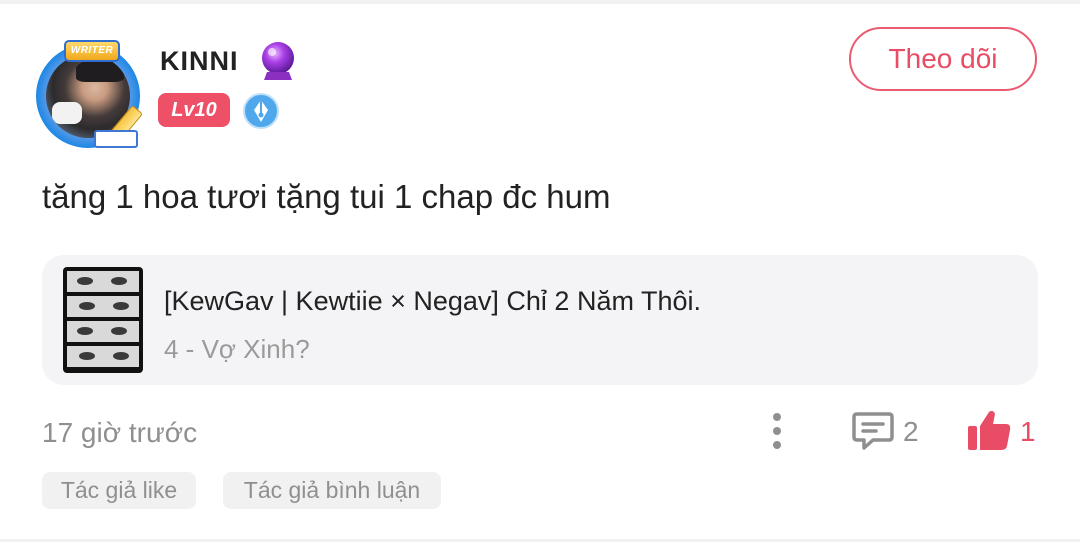  What do you see at coordinates (1028, 431) in the screenshot?
I see `like-count: 1` at bounding box center [1028, 431].